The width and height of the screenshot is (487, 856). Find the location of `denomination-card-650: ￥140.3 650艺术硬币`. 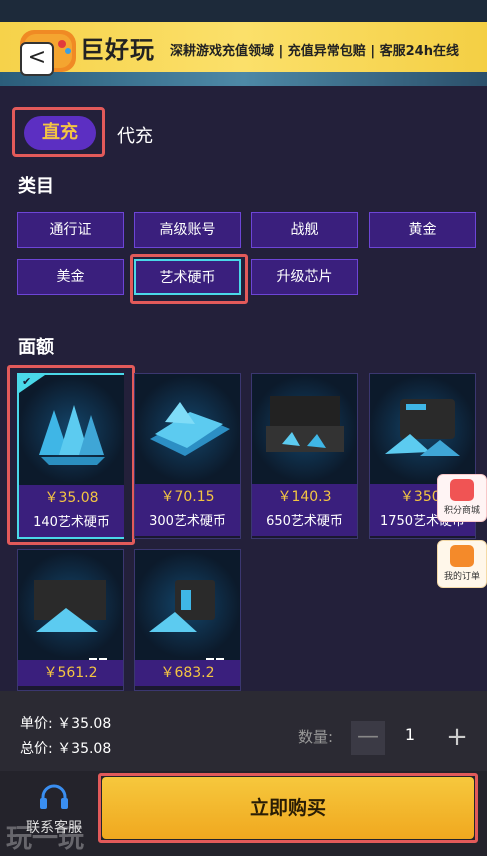

denomination-card-650: ￥140.3 650艺术硬币 is located at coordinates (304, 456).